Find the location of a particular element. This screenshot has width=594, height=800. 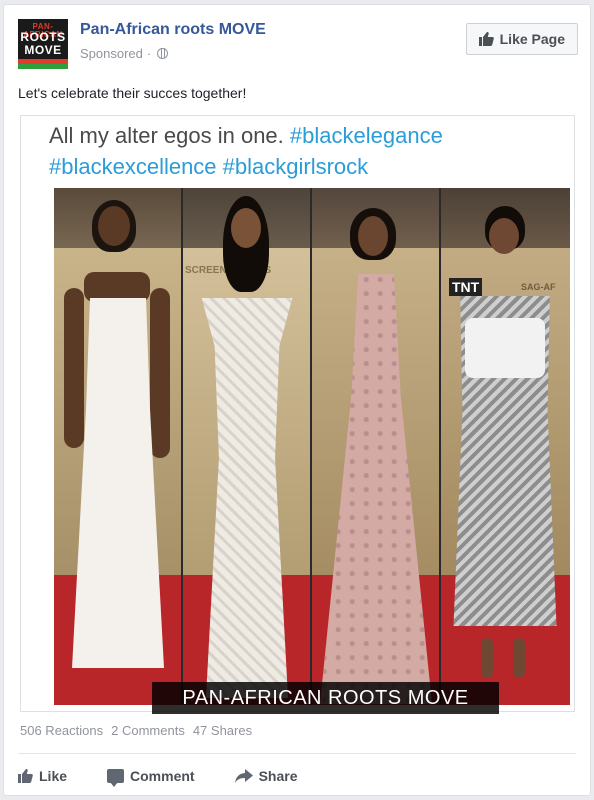

like-page-label: Like Page is located at coordinates (532, 39).